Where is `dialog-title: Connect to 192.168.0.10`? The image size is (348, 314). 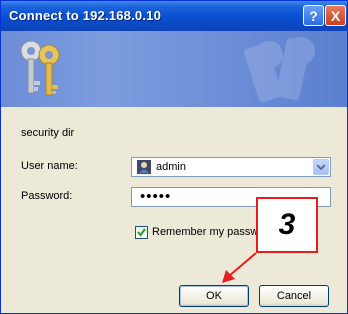
dialog-title: Connect to 192.168.0.10 is located at coordinates (85, 15).